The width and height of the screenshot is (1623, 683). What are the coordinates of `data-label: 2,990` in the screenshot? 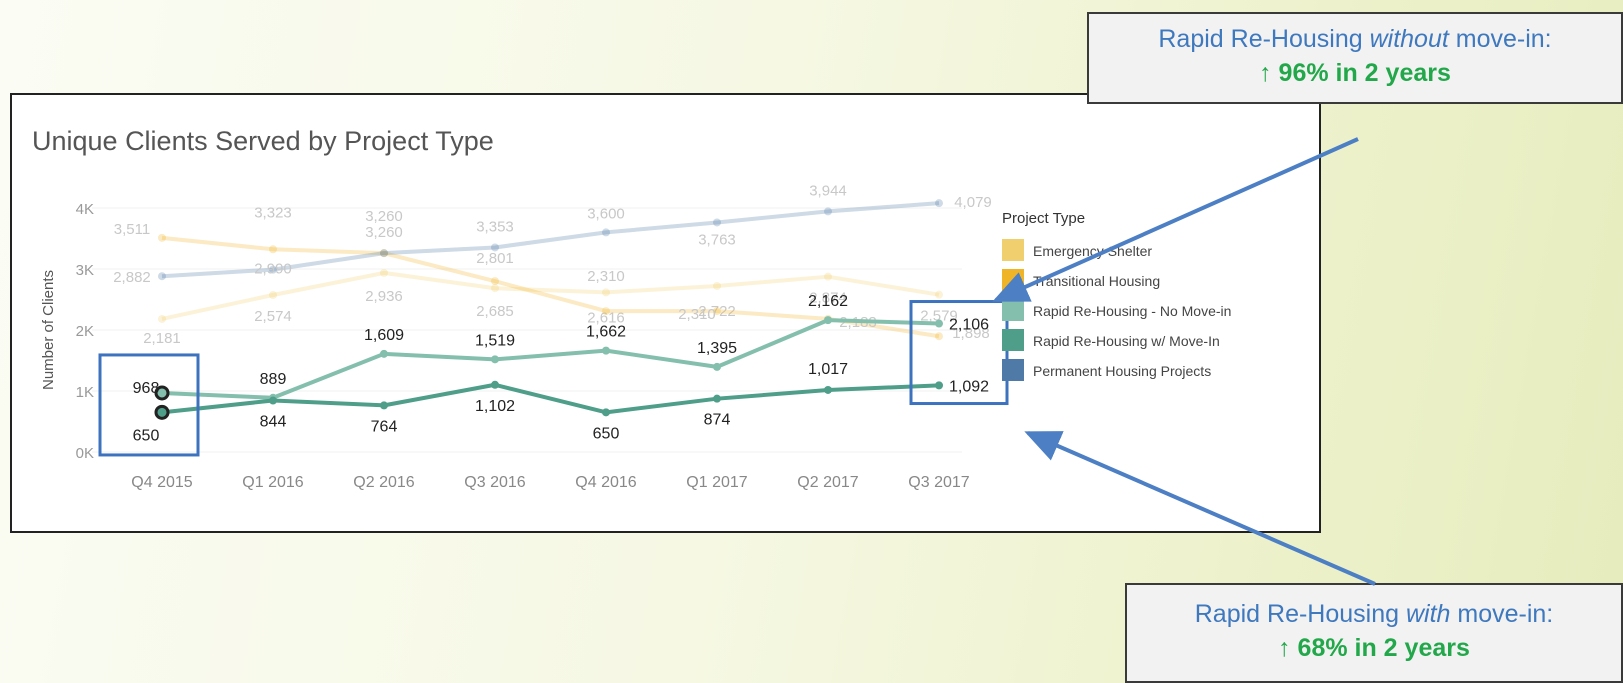 It's located at (273, 269).